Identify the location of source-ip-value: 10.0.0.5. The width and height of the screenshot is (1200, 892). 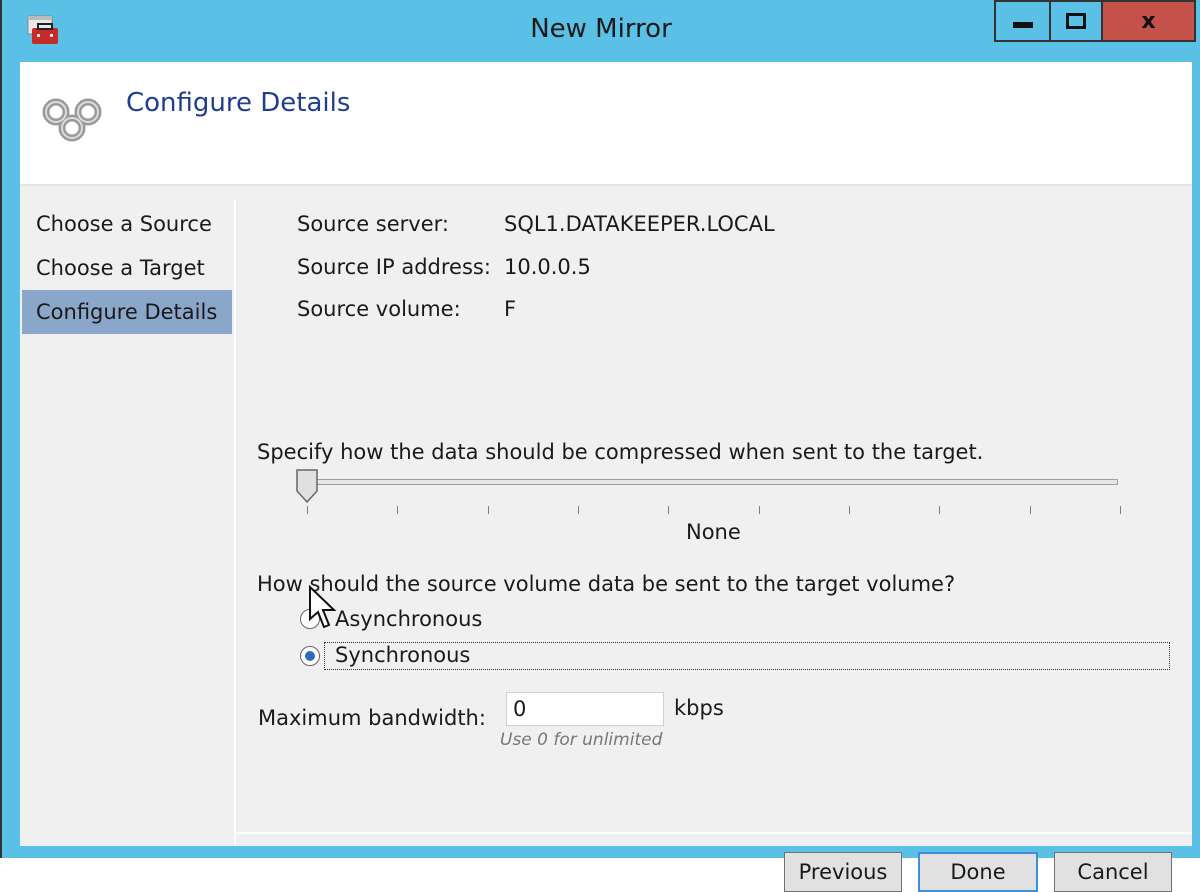
(547, 267).